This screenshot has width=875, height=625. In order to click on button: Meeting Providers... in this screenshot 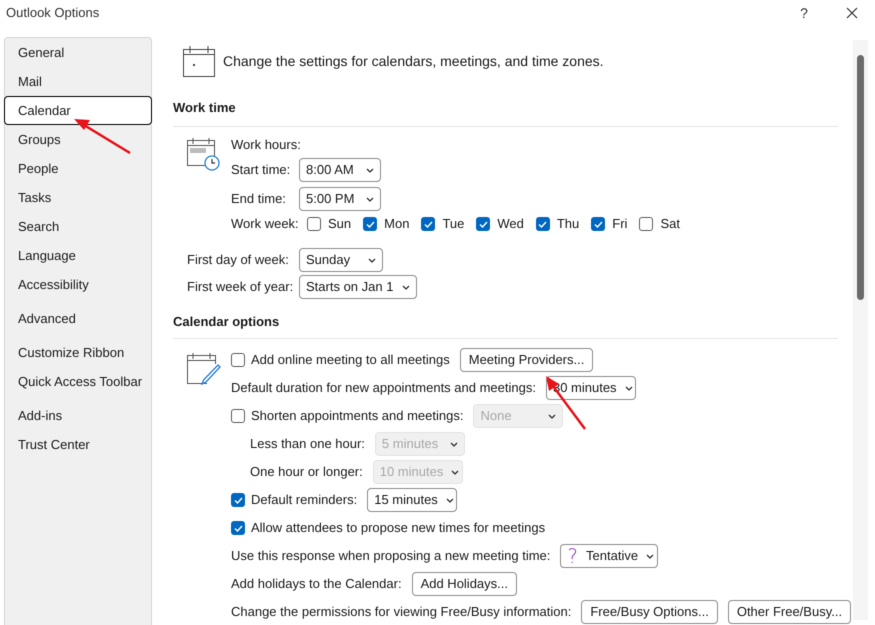, I will do `click(527, 360)`.